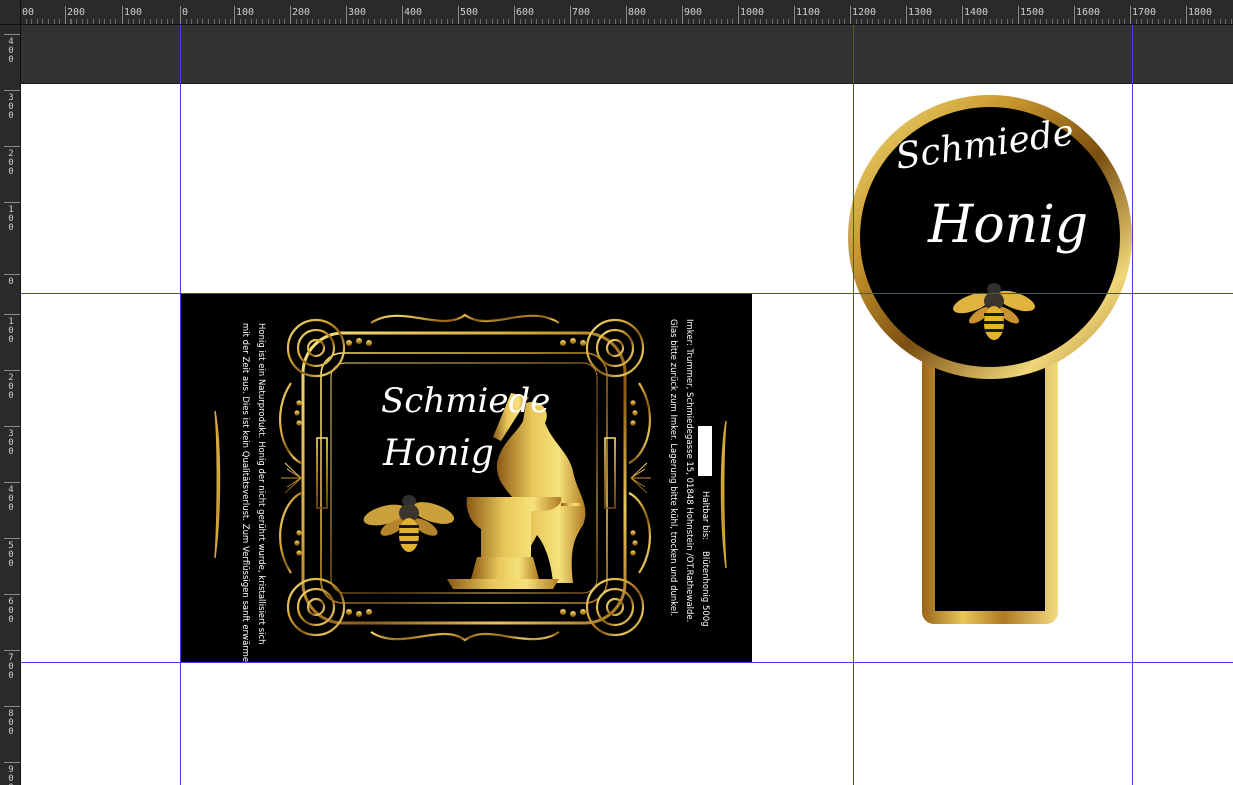  Describe the element at coordinates (466, 401) in the screenshot. I see `brand-name-schmiede: Schmiede` at that location.